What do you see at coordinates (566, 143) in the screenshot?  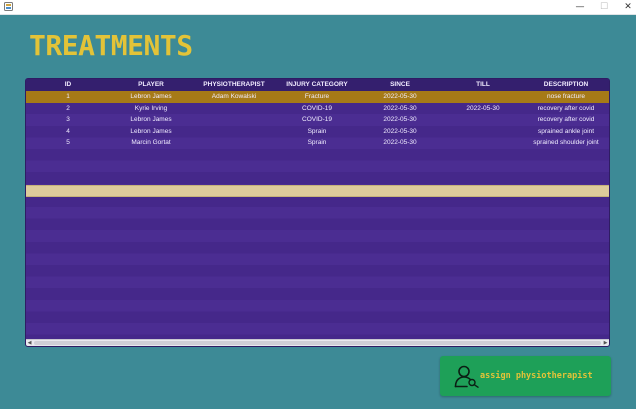 I see `cell-description: sprained shoulder joint` at bounding box center [566, 143].